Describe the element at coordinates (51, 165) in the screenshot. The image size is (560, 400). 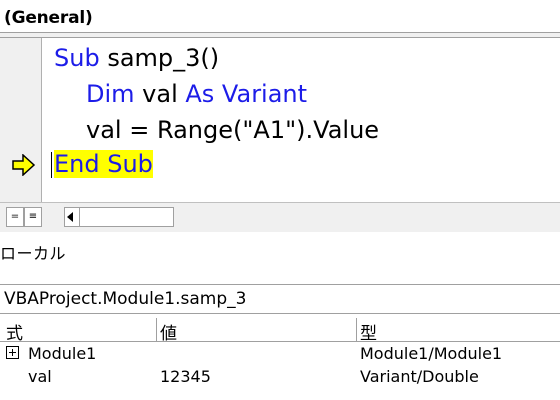
I see `text-cursor` at that location.